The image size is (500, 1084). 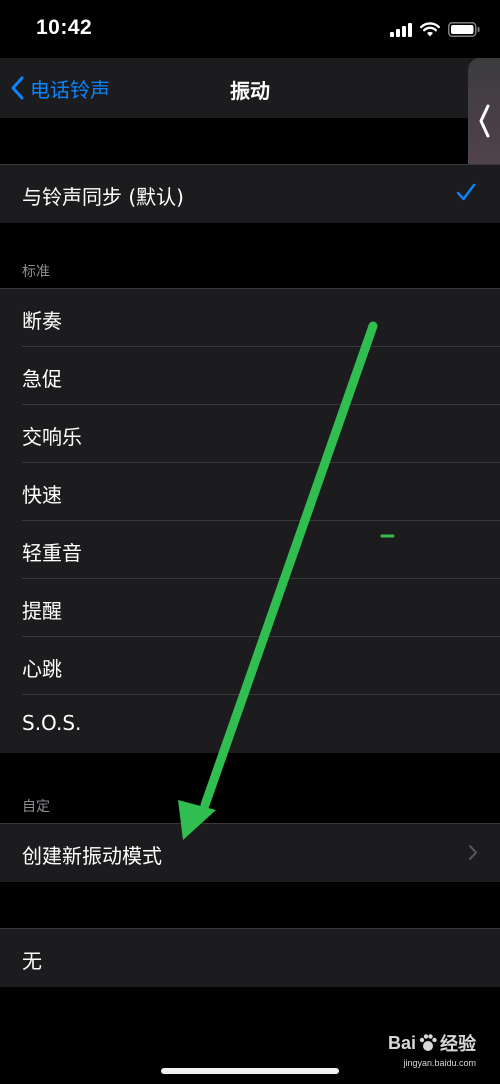 What do you see at coordinates (250, 434) in the screenshot?
I see `vibration-option-symphony: 交响乐` at bounding box center [250, 434].